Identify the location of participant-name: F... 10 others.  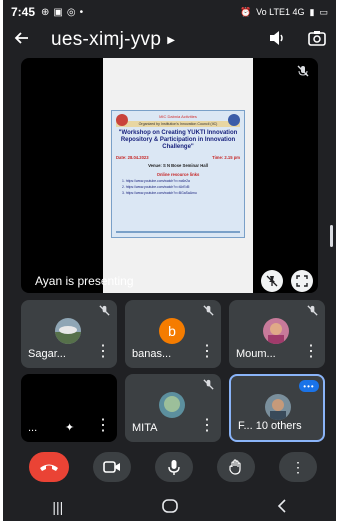
(270, 426).